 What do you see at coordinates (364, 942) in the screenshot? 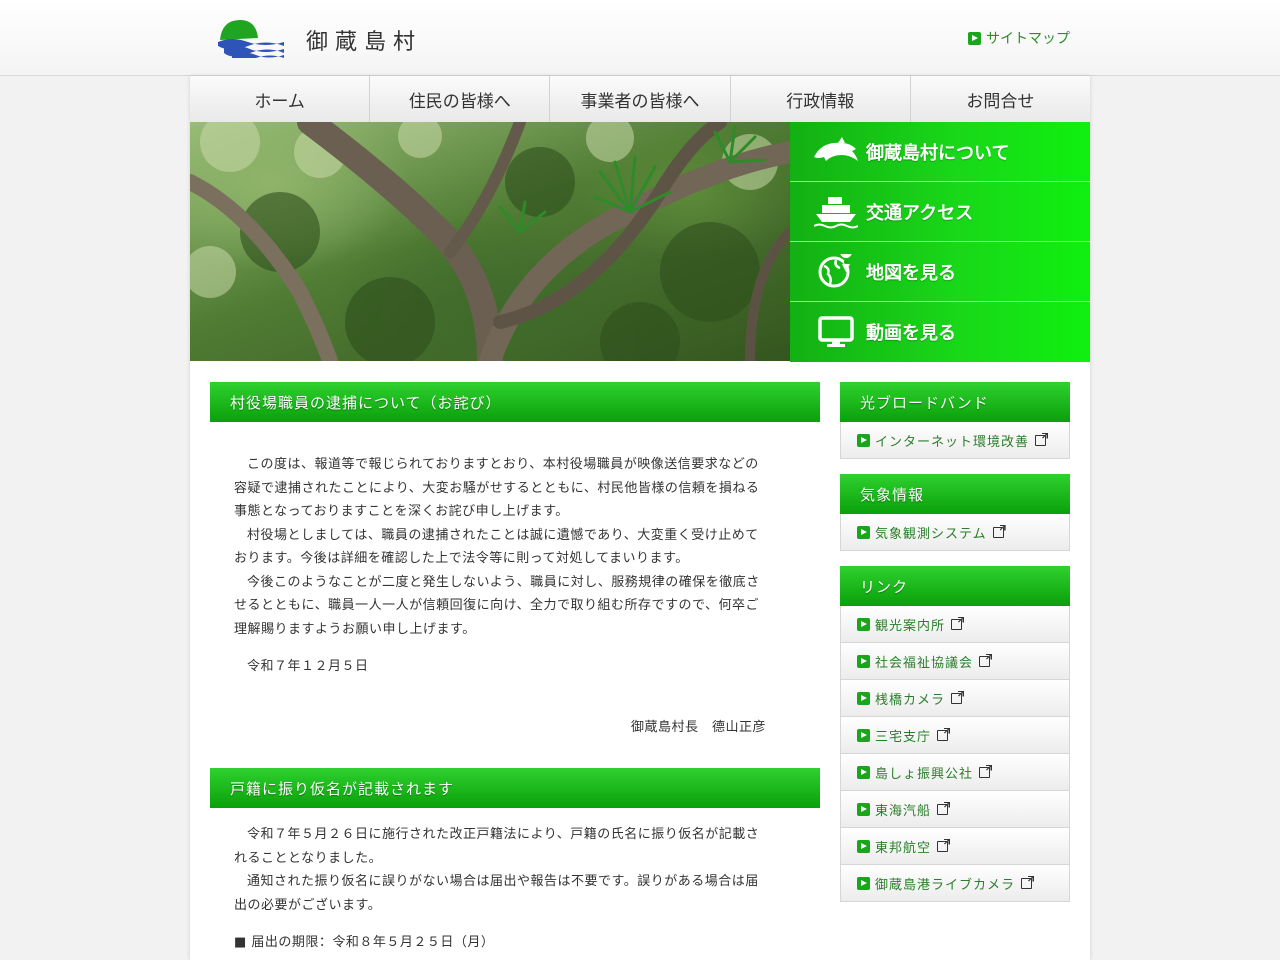
I see `article-bullet: ■ 届出の期限：令和８年５月２５日（月）` at bounding box center [364, 942].